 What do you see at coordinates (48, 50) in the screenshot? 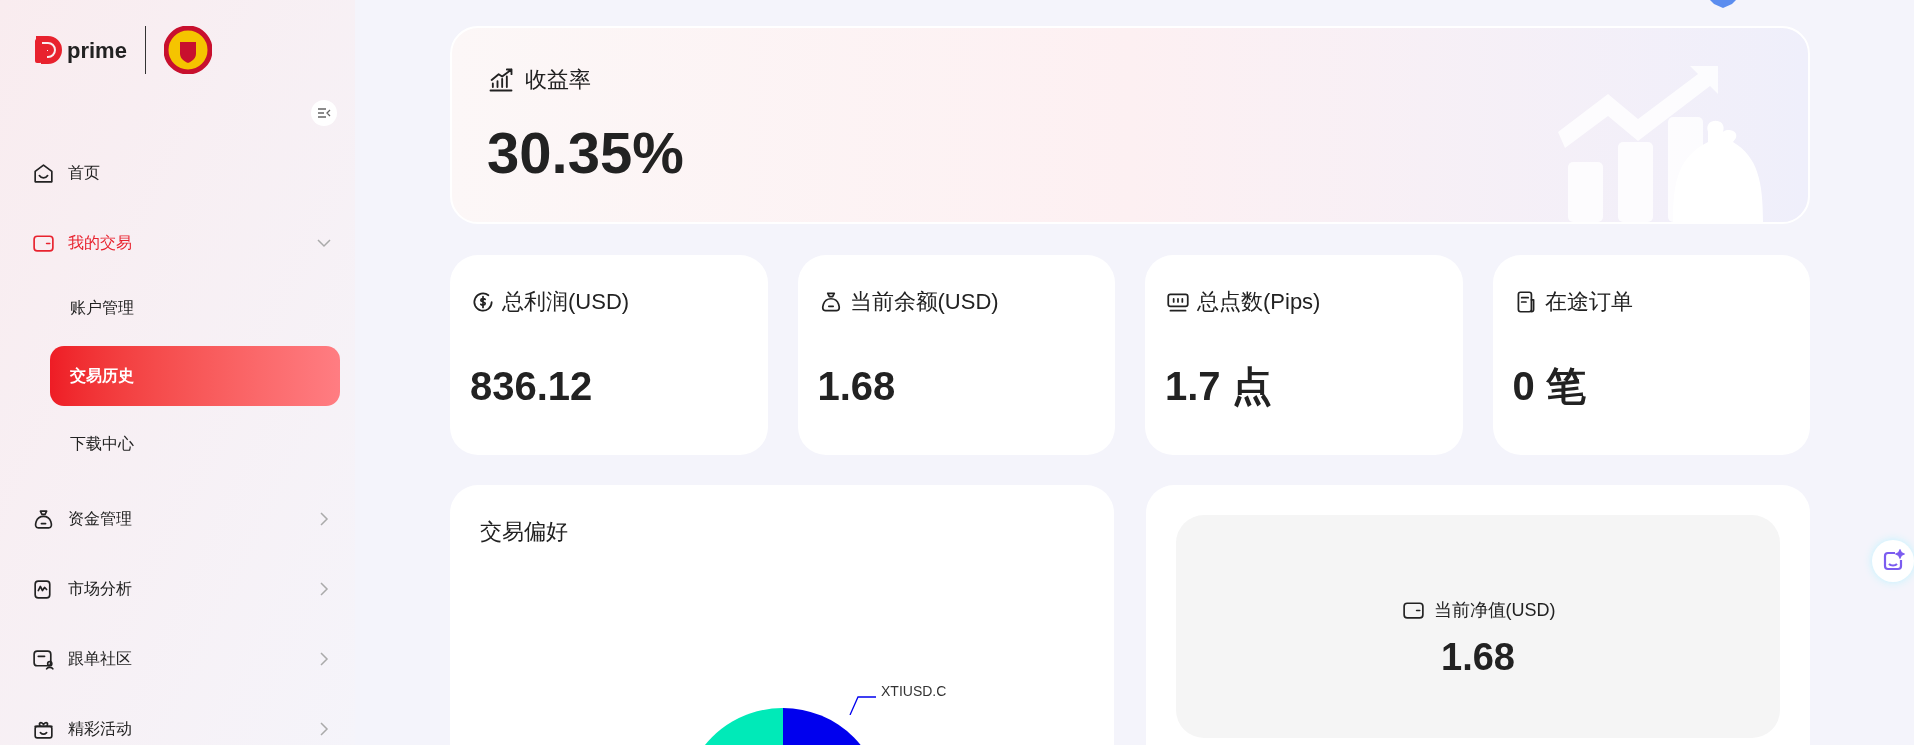
I see `brand-logo-icon` at bounding box center [48, 50].